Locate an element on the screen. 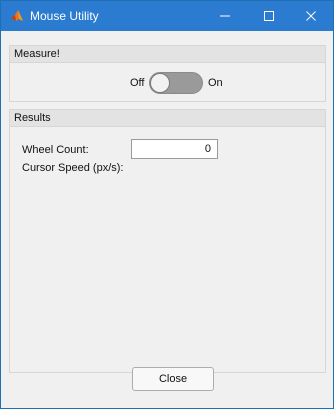 Image resolution: width=334 pixels, height=409 pixels. results-panel-title: Results is located at coordinates (167, 118).